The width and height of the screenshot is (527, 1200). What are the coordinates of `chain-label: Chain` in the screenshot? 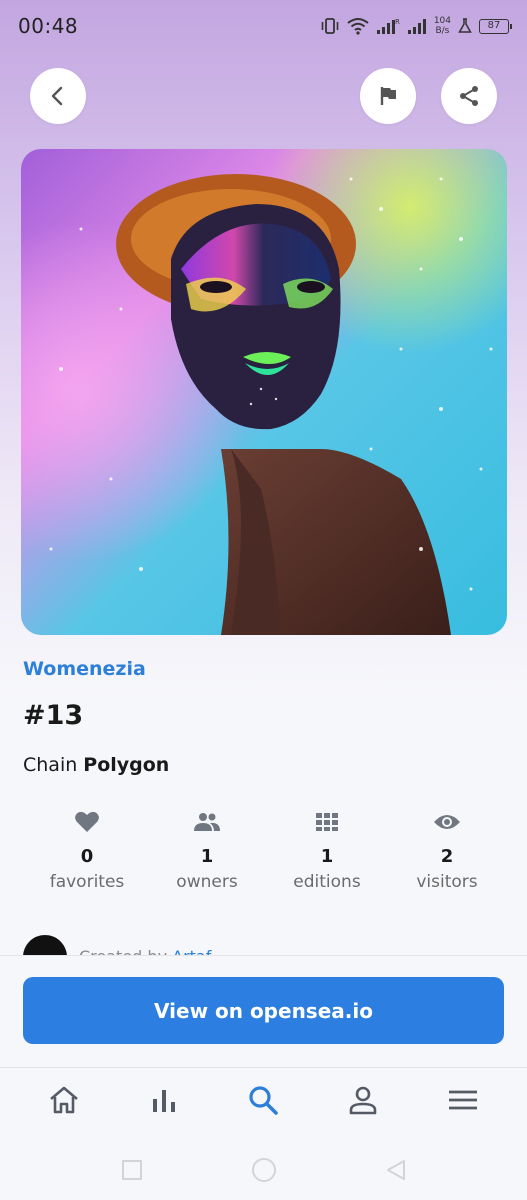 It's located at (50, 765).